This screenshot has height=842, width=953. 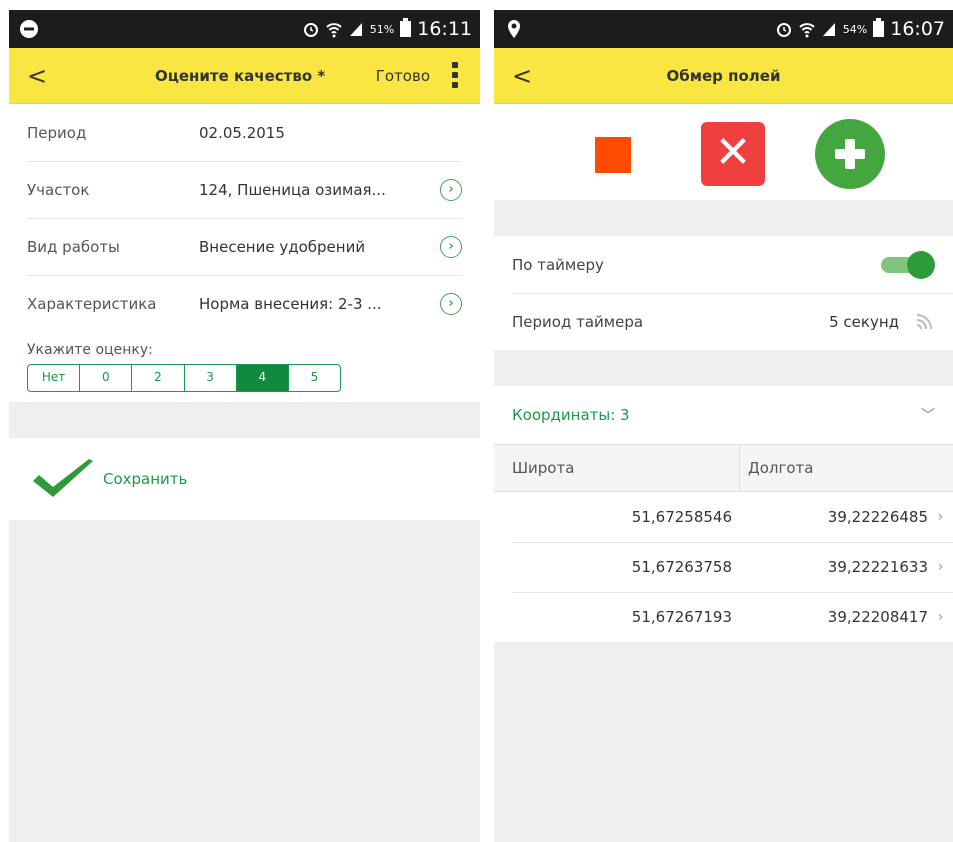 What do you see at coordinates (261, 378) in the screenshot?
I see `rating-option-selected: 4` at bounding box center [261, 378].